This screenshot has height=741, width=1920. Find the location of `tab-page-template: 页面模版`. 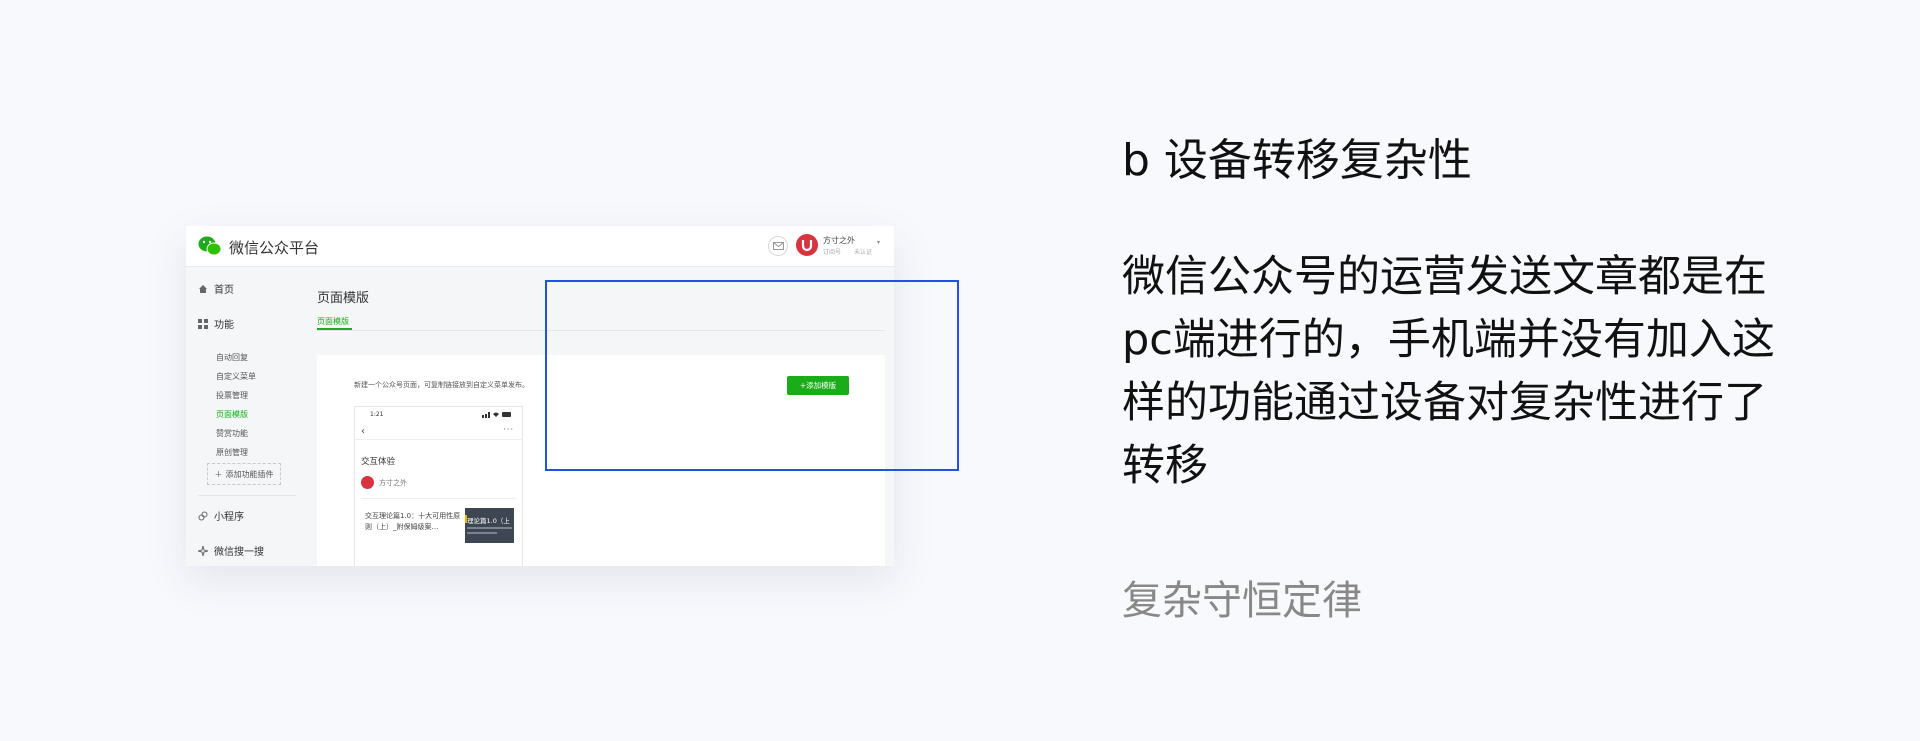

tab-page-template: 页面模版 is located at coordinates (333, 321).